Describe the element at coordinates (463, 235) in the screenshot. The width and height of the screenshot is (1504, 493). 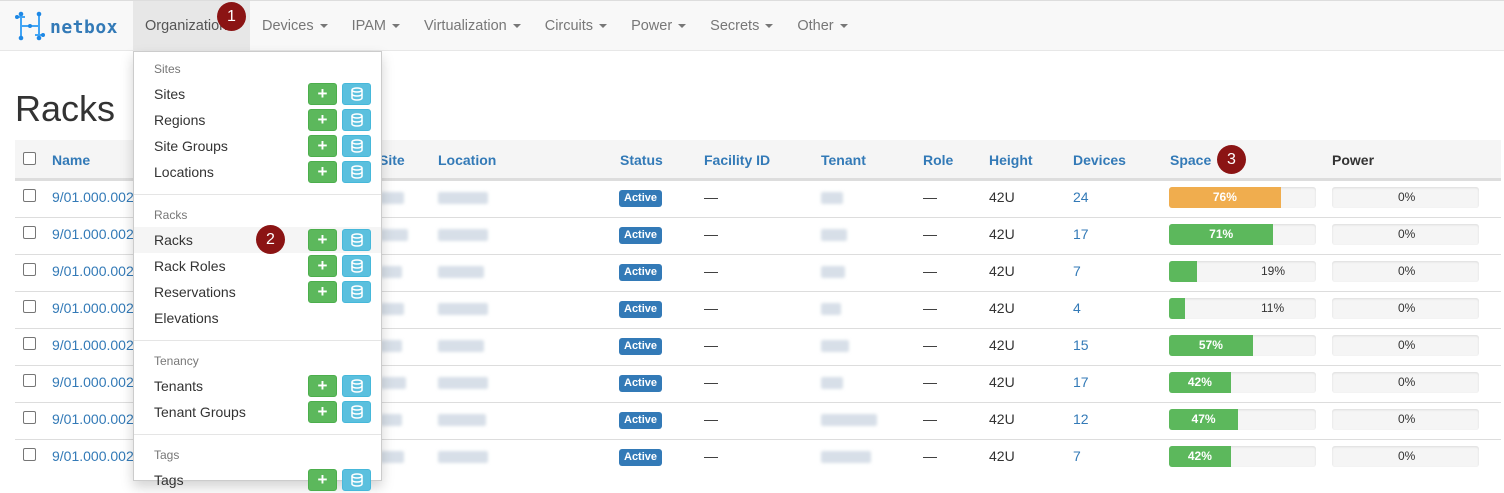
I see `location-redacted` at that location.